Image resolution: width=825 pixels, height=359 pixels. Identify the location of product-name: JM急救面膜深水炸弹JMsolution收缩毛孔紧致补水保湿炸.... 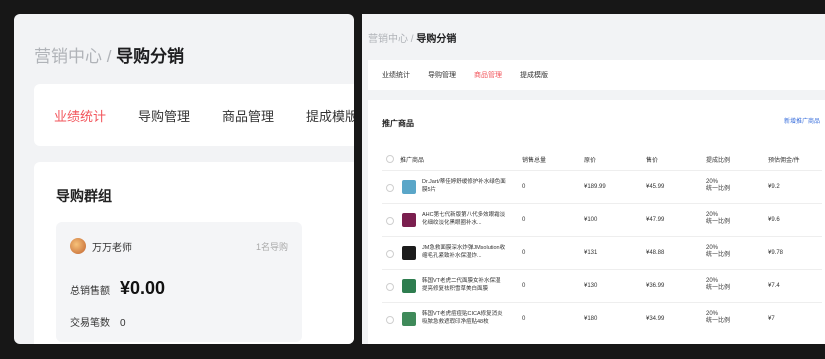
(464, 253).